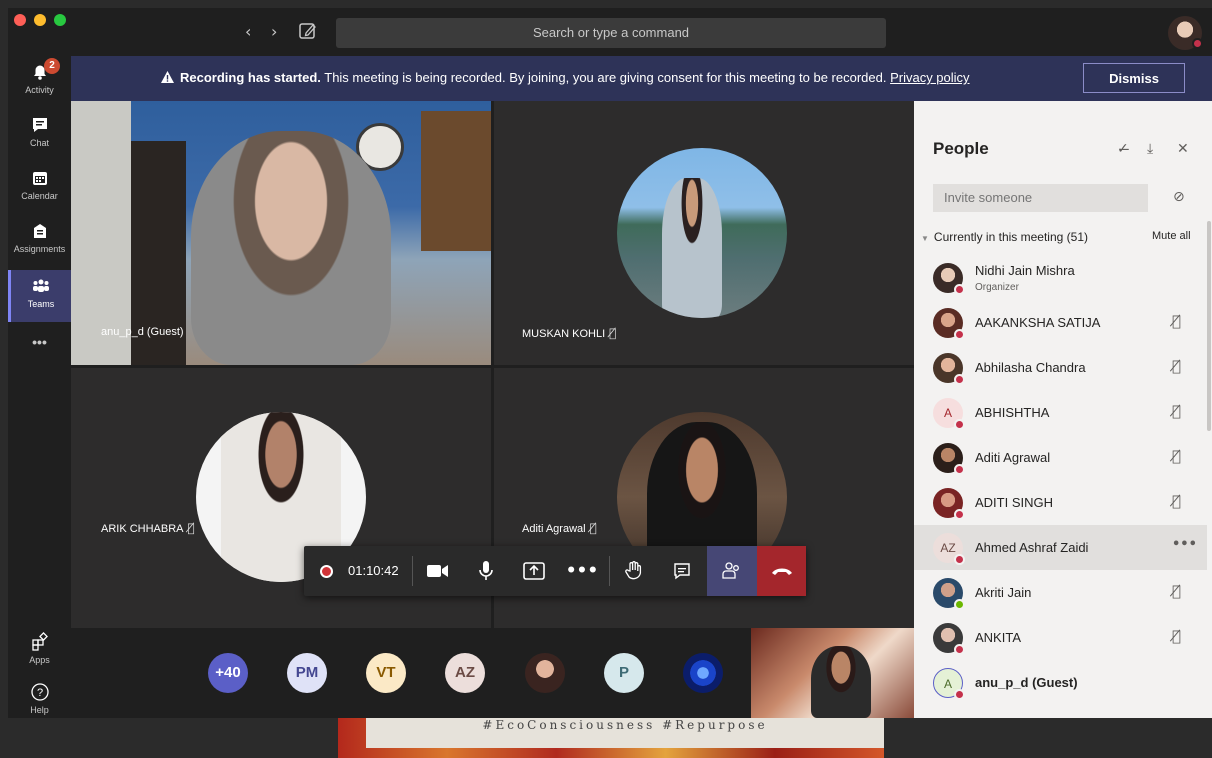 This screenshot has height=758, width=1212. What do you see at coordinates (1184, 544) in the screenshot?
I see `more-options-icon: •••` at bounding box center [1184, 544].